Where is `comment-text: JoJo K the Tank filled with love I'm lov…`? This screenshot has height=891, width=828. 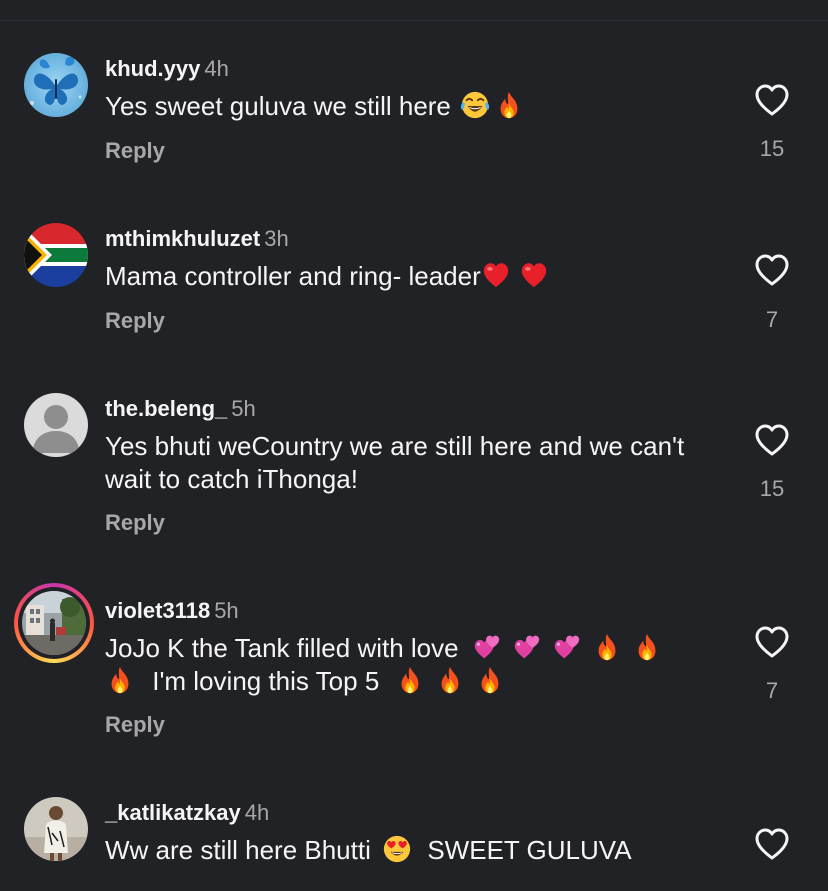
comment-text: JoJo K the Tank filled with love I'm lov… is located at coordinates (415, 665).